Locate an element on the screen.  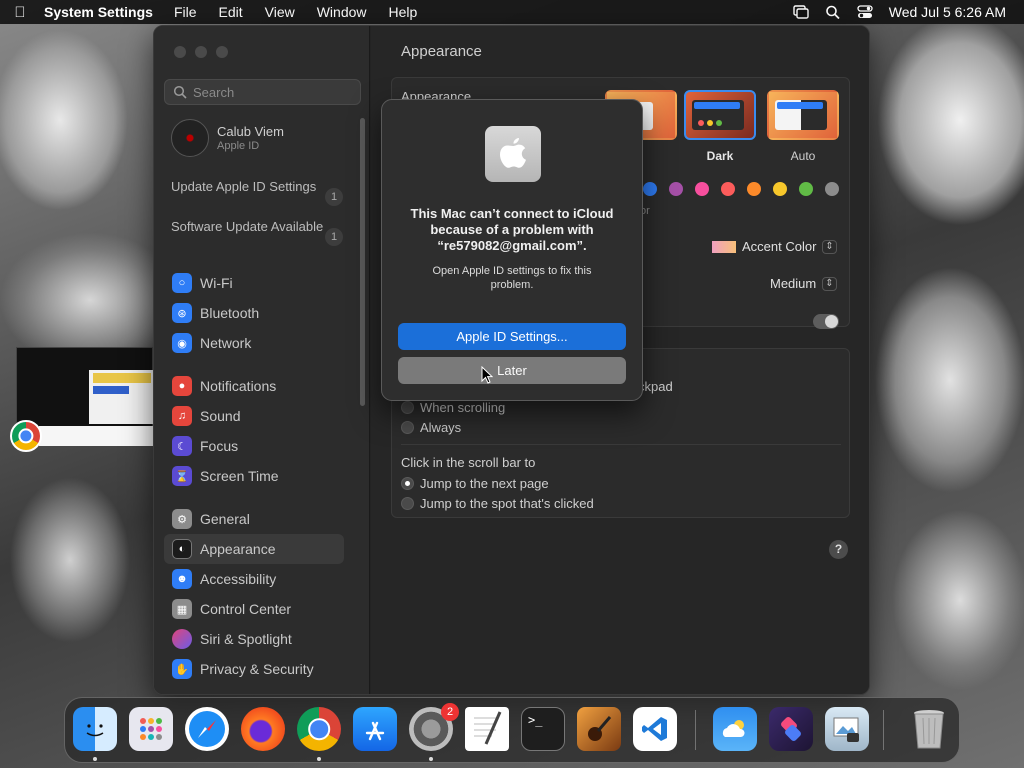
theme-label: Dark is located at coordinates (720, 156).